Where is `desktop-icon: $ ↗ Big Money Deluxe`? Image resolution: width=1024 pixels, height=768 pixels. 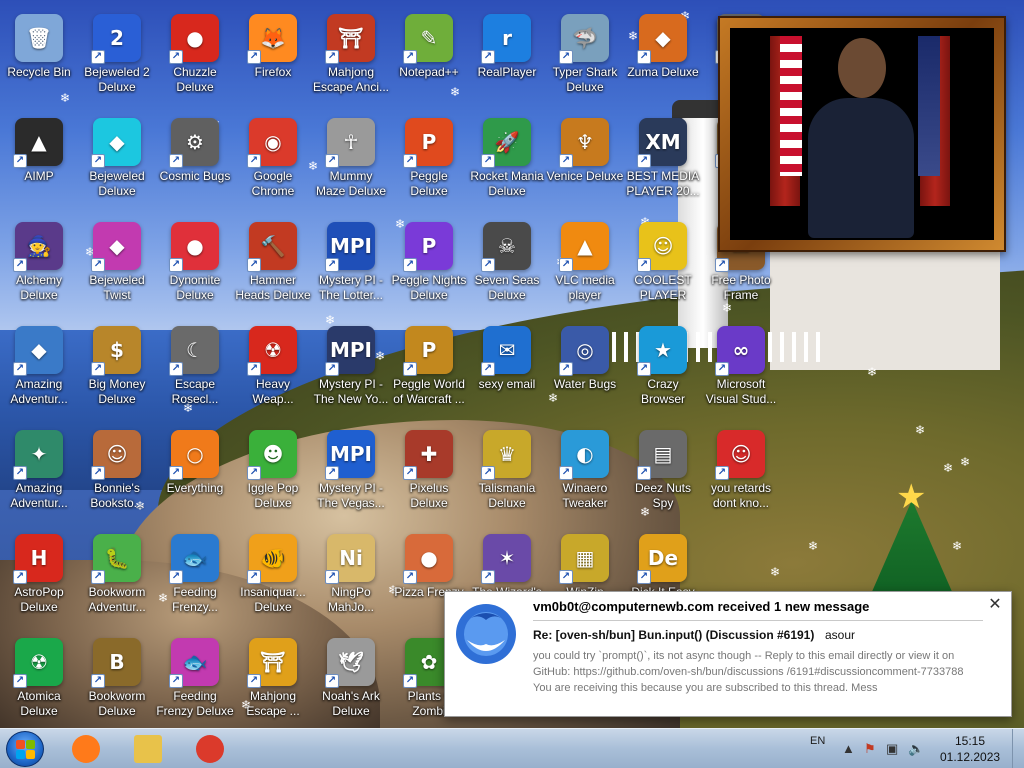 desktop-icon: $ ↗ Big Money Deluxe is located at coordinates (117, 372).